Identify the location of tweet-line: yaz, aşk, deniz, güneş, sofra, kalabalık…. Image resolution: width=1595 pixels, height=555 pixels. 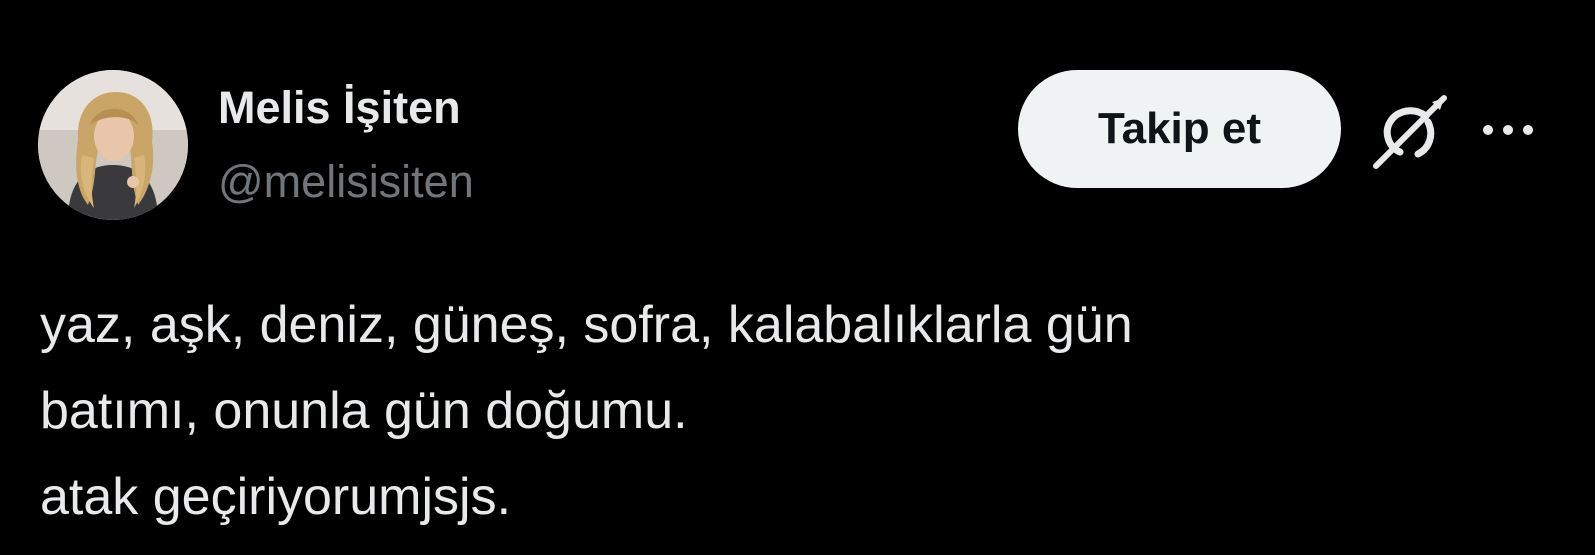
(586, 325).